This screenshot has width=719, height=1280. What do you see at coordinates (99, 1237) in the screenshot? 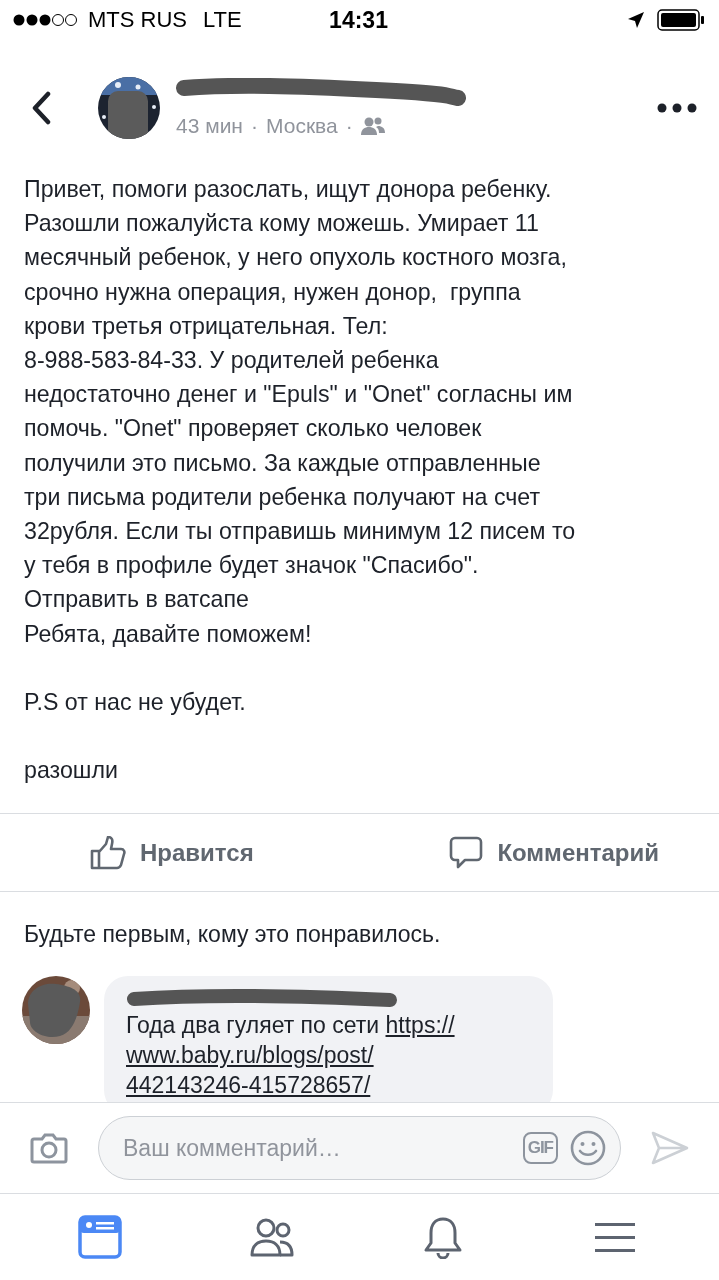
I see `news-feed-tab` at bounding box center [99, 1237].